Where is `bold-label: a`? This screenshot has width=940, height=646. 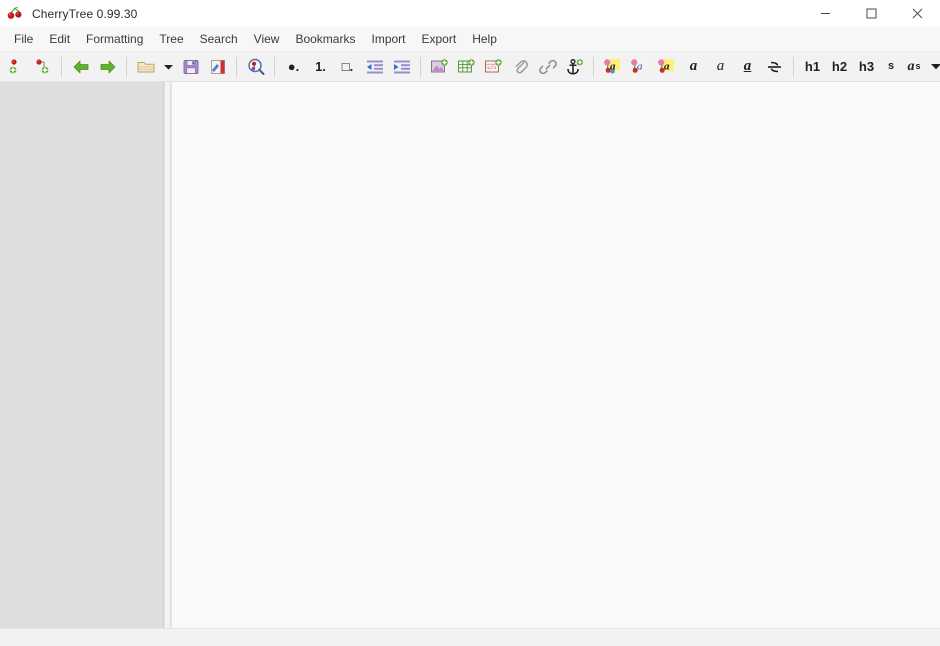 bold-label: a is located at coordinates (693, 66).